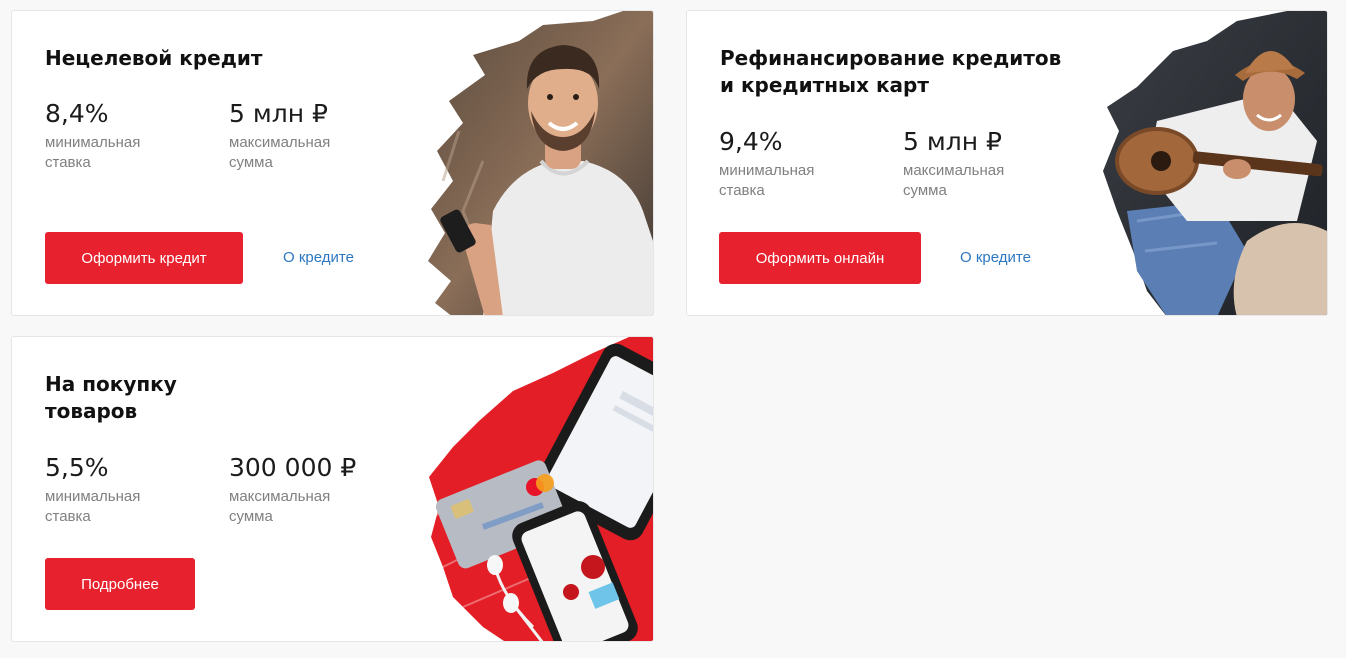 This screenshot has height=658, width=1346. What do you see at coordinates (77, 113) in the screenshot?
I see `rate-value: 8,4%` at bounding box center [77, 113].